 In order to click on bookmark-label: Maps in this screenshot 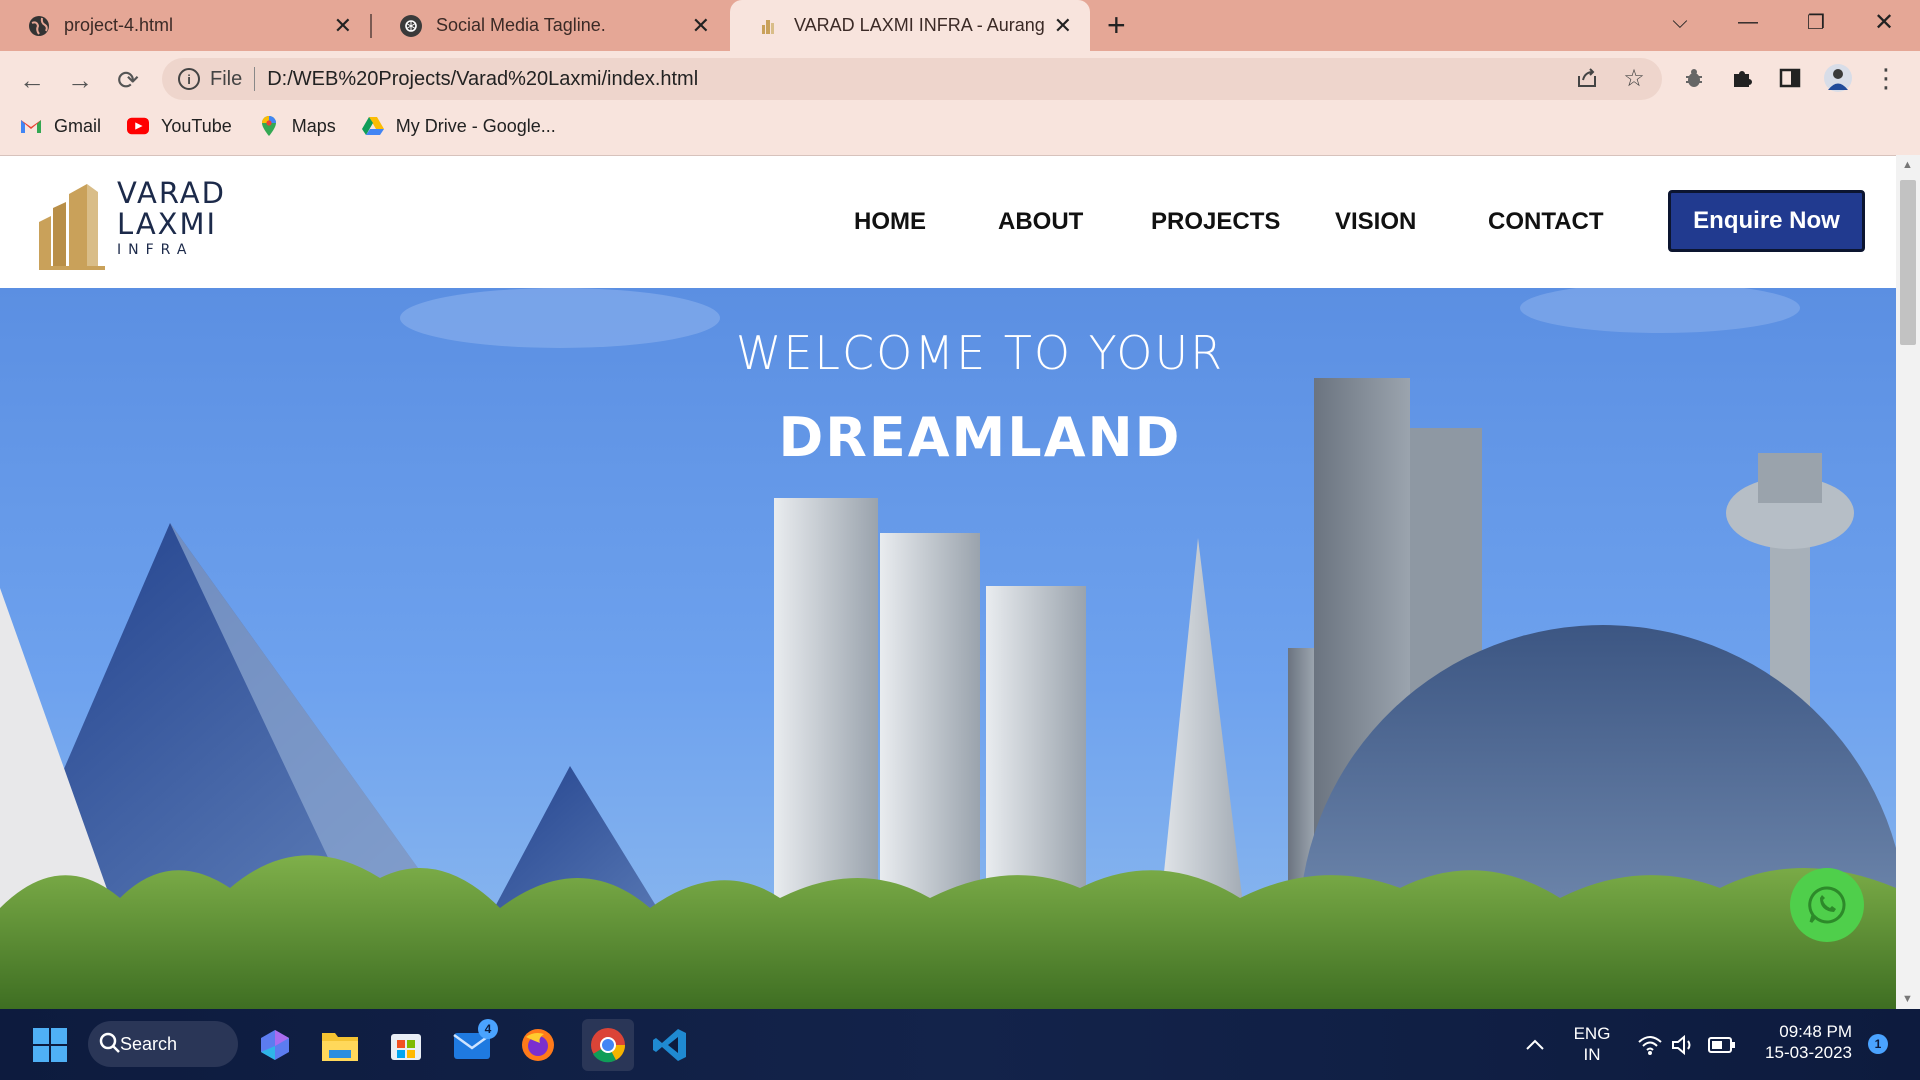, I will do `click(313, 125)`.